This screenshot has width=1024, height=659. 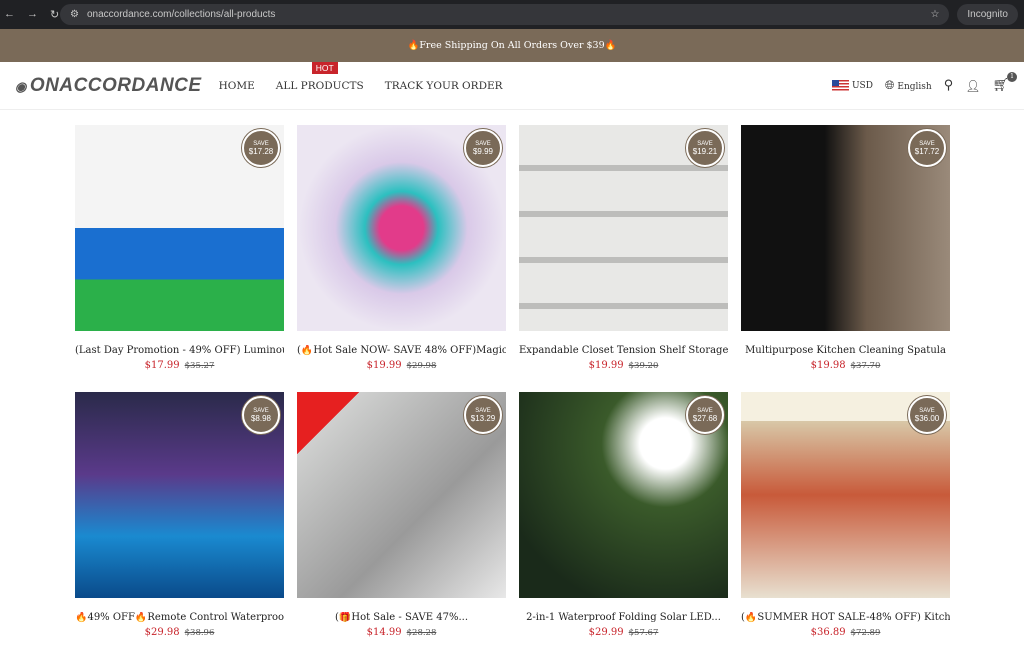 What do you see at coordinates (828, 365) in the screenshot?
I see `sale-price: $19.98` at bounding box center [828, 365].